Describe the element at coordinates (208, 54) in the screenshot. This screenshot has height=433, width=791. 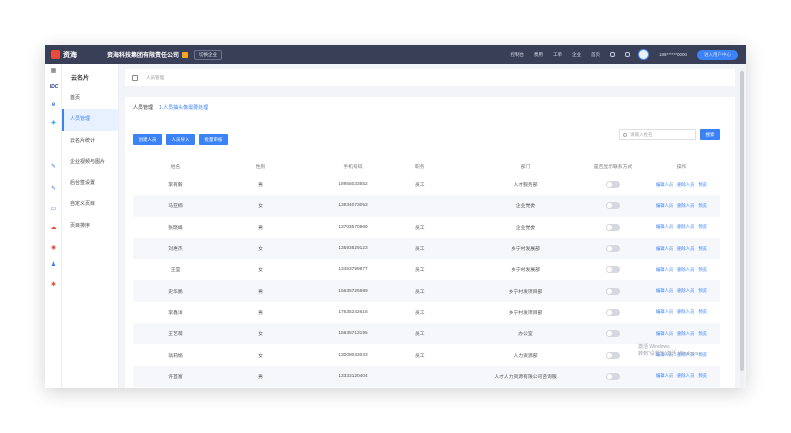
I see `switch-company-button: 切换企业` at that location.